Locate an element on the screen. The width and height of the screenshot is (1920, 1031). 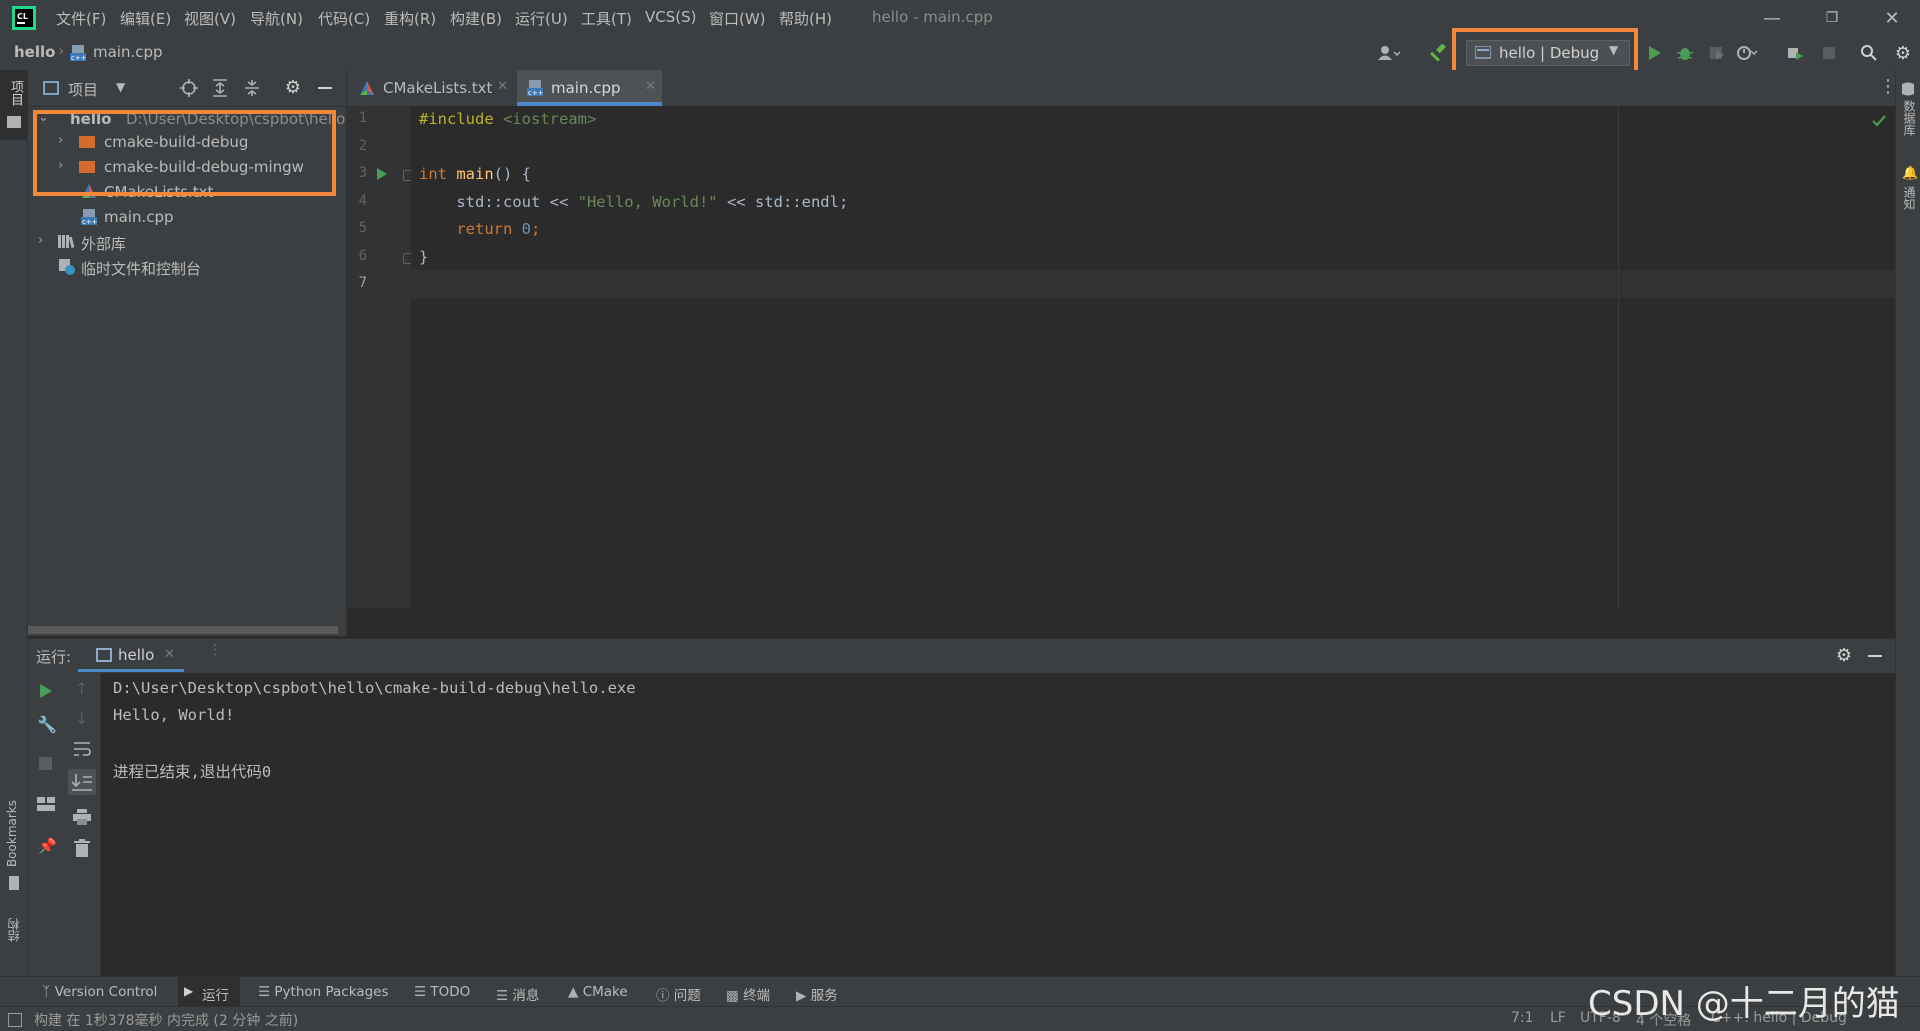
menu-vcs: VCS(S) is located at coordinates (670, 17).